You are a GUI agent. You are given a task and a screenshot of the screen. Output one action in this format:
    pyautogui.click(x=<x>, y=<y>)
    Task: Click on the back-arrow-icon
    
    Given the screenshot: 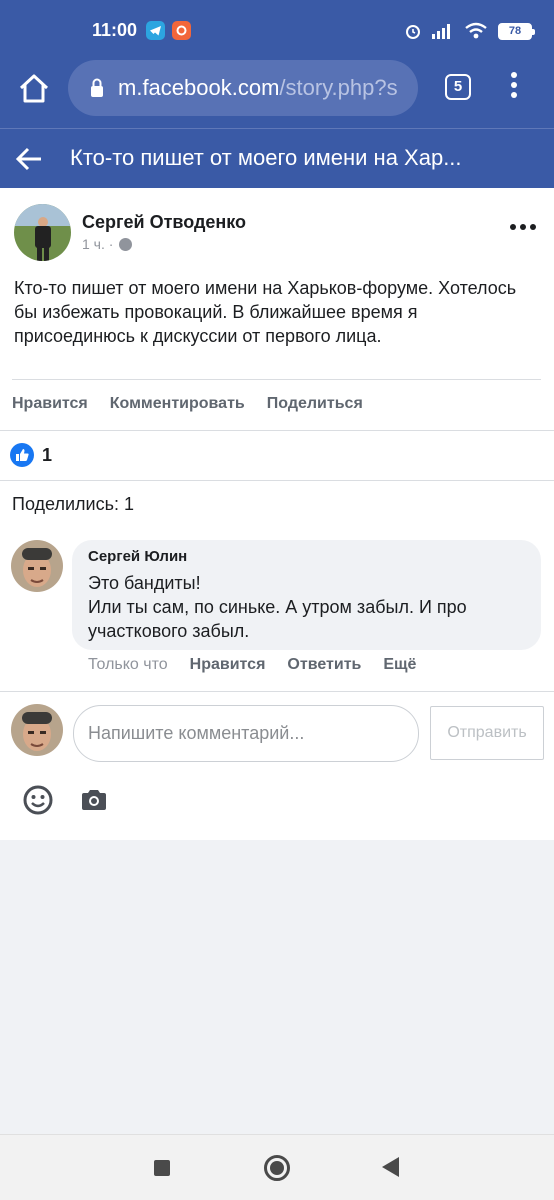 What is the action you would take?
    pyautogui.click(x=29, y=159)
    